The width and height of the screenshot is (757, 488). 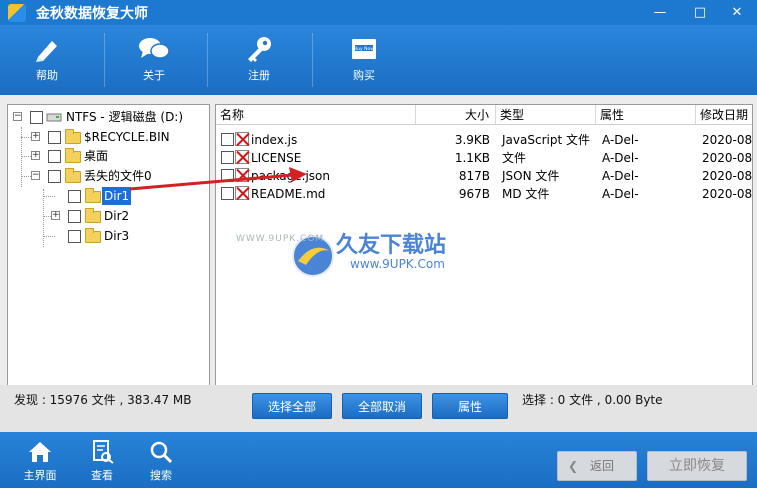 I want to click on tree-node-recycle-bin: + $RECYCLE.BIN, so click(x=108, y=137).